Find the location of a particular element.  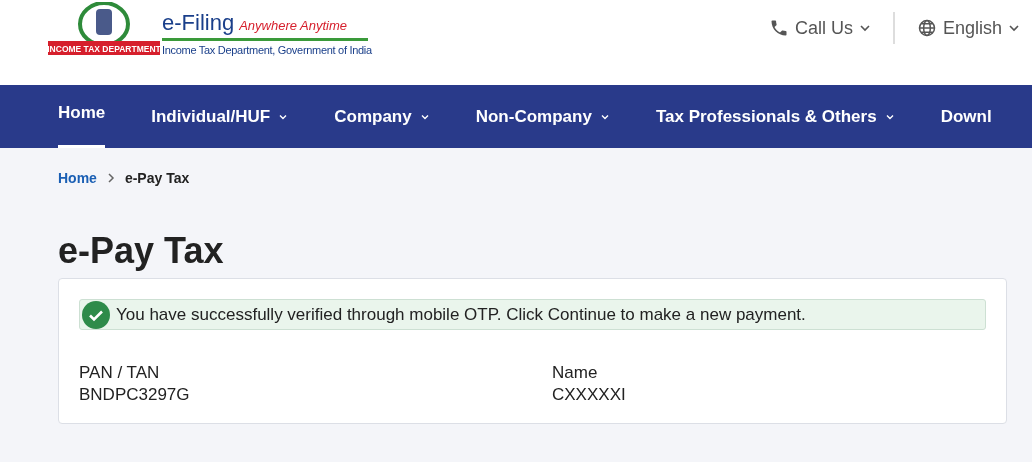

call-us-button: Call Us is located at coordinates (819, 28).